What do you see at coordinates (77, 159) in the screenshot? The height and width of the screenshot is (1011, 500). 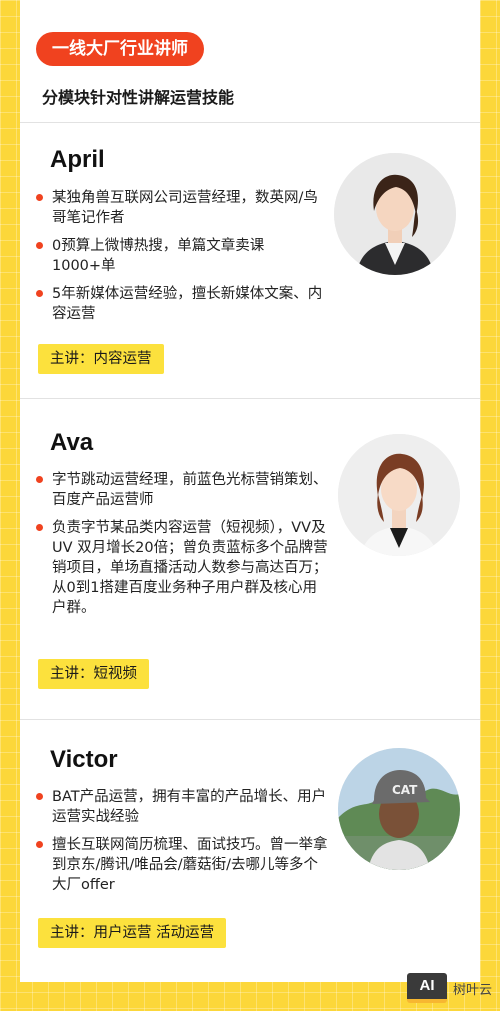 I see `instructor-name: April` at bounding box center [77, 159].